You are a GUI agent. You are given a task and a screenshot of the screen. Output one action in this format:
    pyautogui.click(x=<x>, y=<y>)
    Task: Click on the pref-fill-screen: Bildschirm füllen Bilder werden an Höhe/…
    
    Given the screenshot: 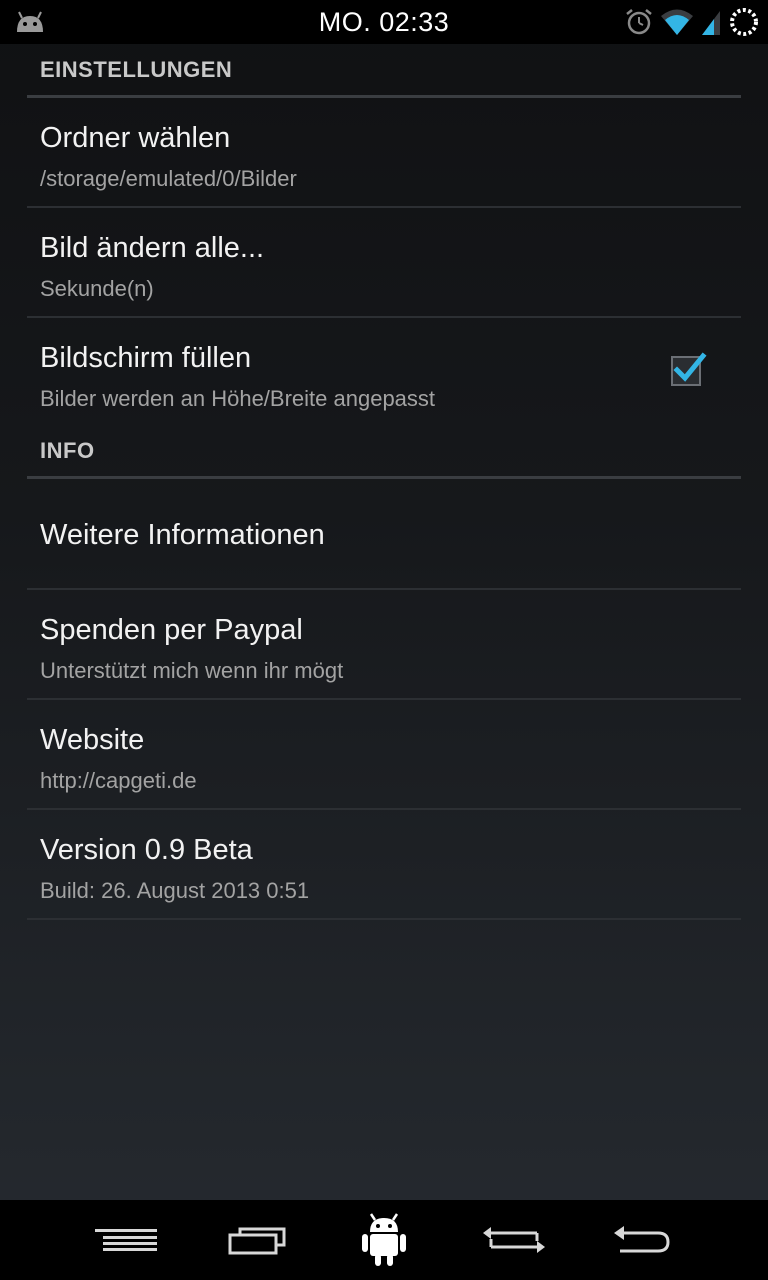 What is the action you would take?
    pyautogui.click(x=384, y=373)
    